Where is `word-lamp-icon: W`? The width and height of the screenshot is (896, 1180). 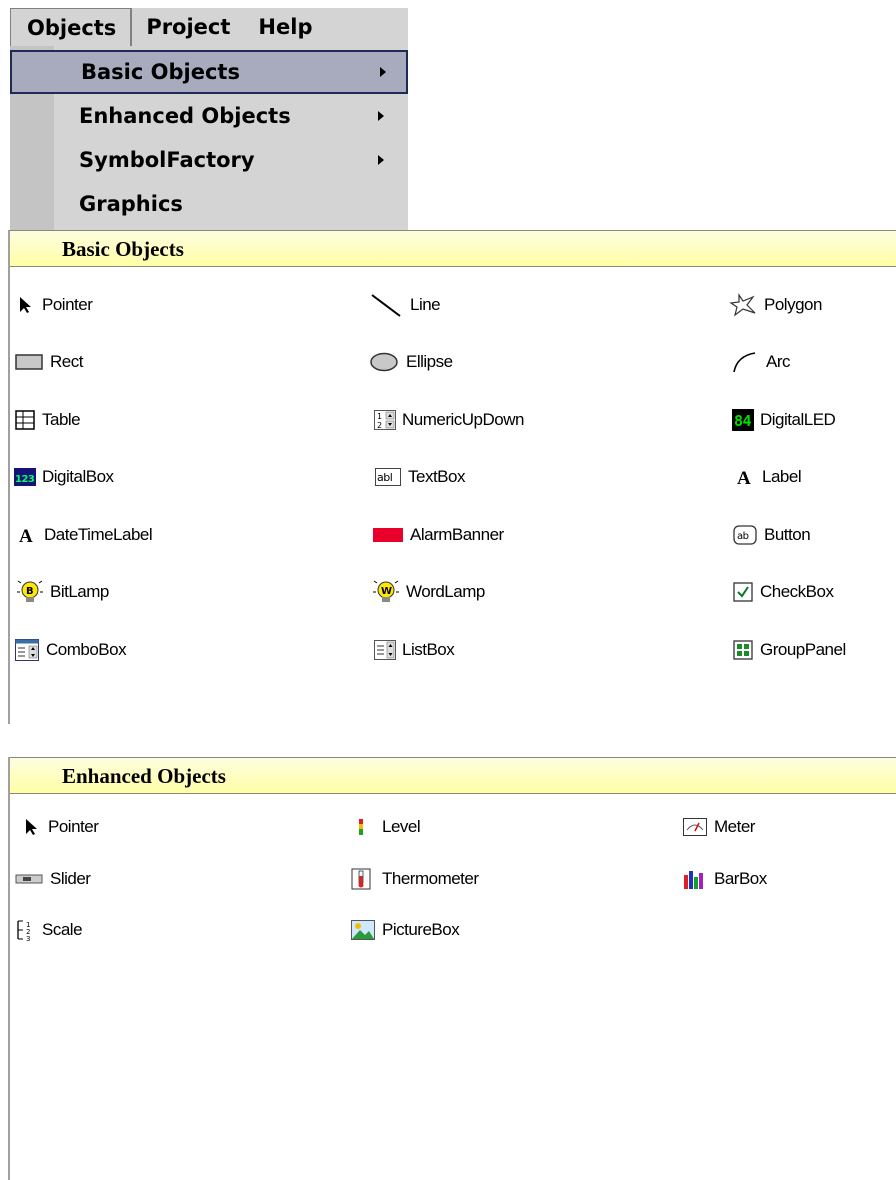 word-lamp-icon: W is located at coordinates (386, 591).